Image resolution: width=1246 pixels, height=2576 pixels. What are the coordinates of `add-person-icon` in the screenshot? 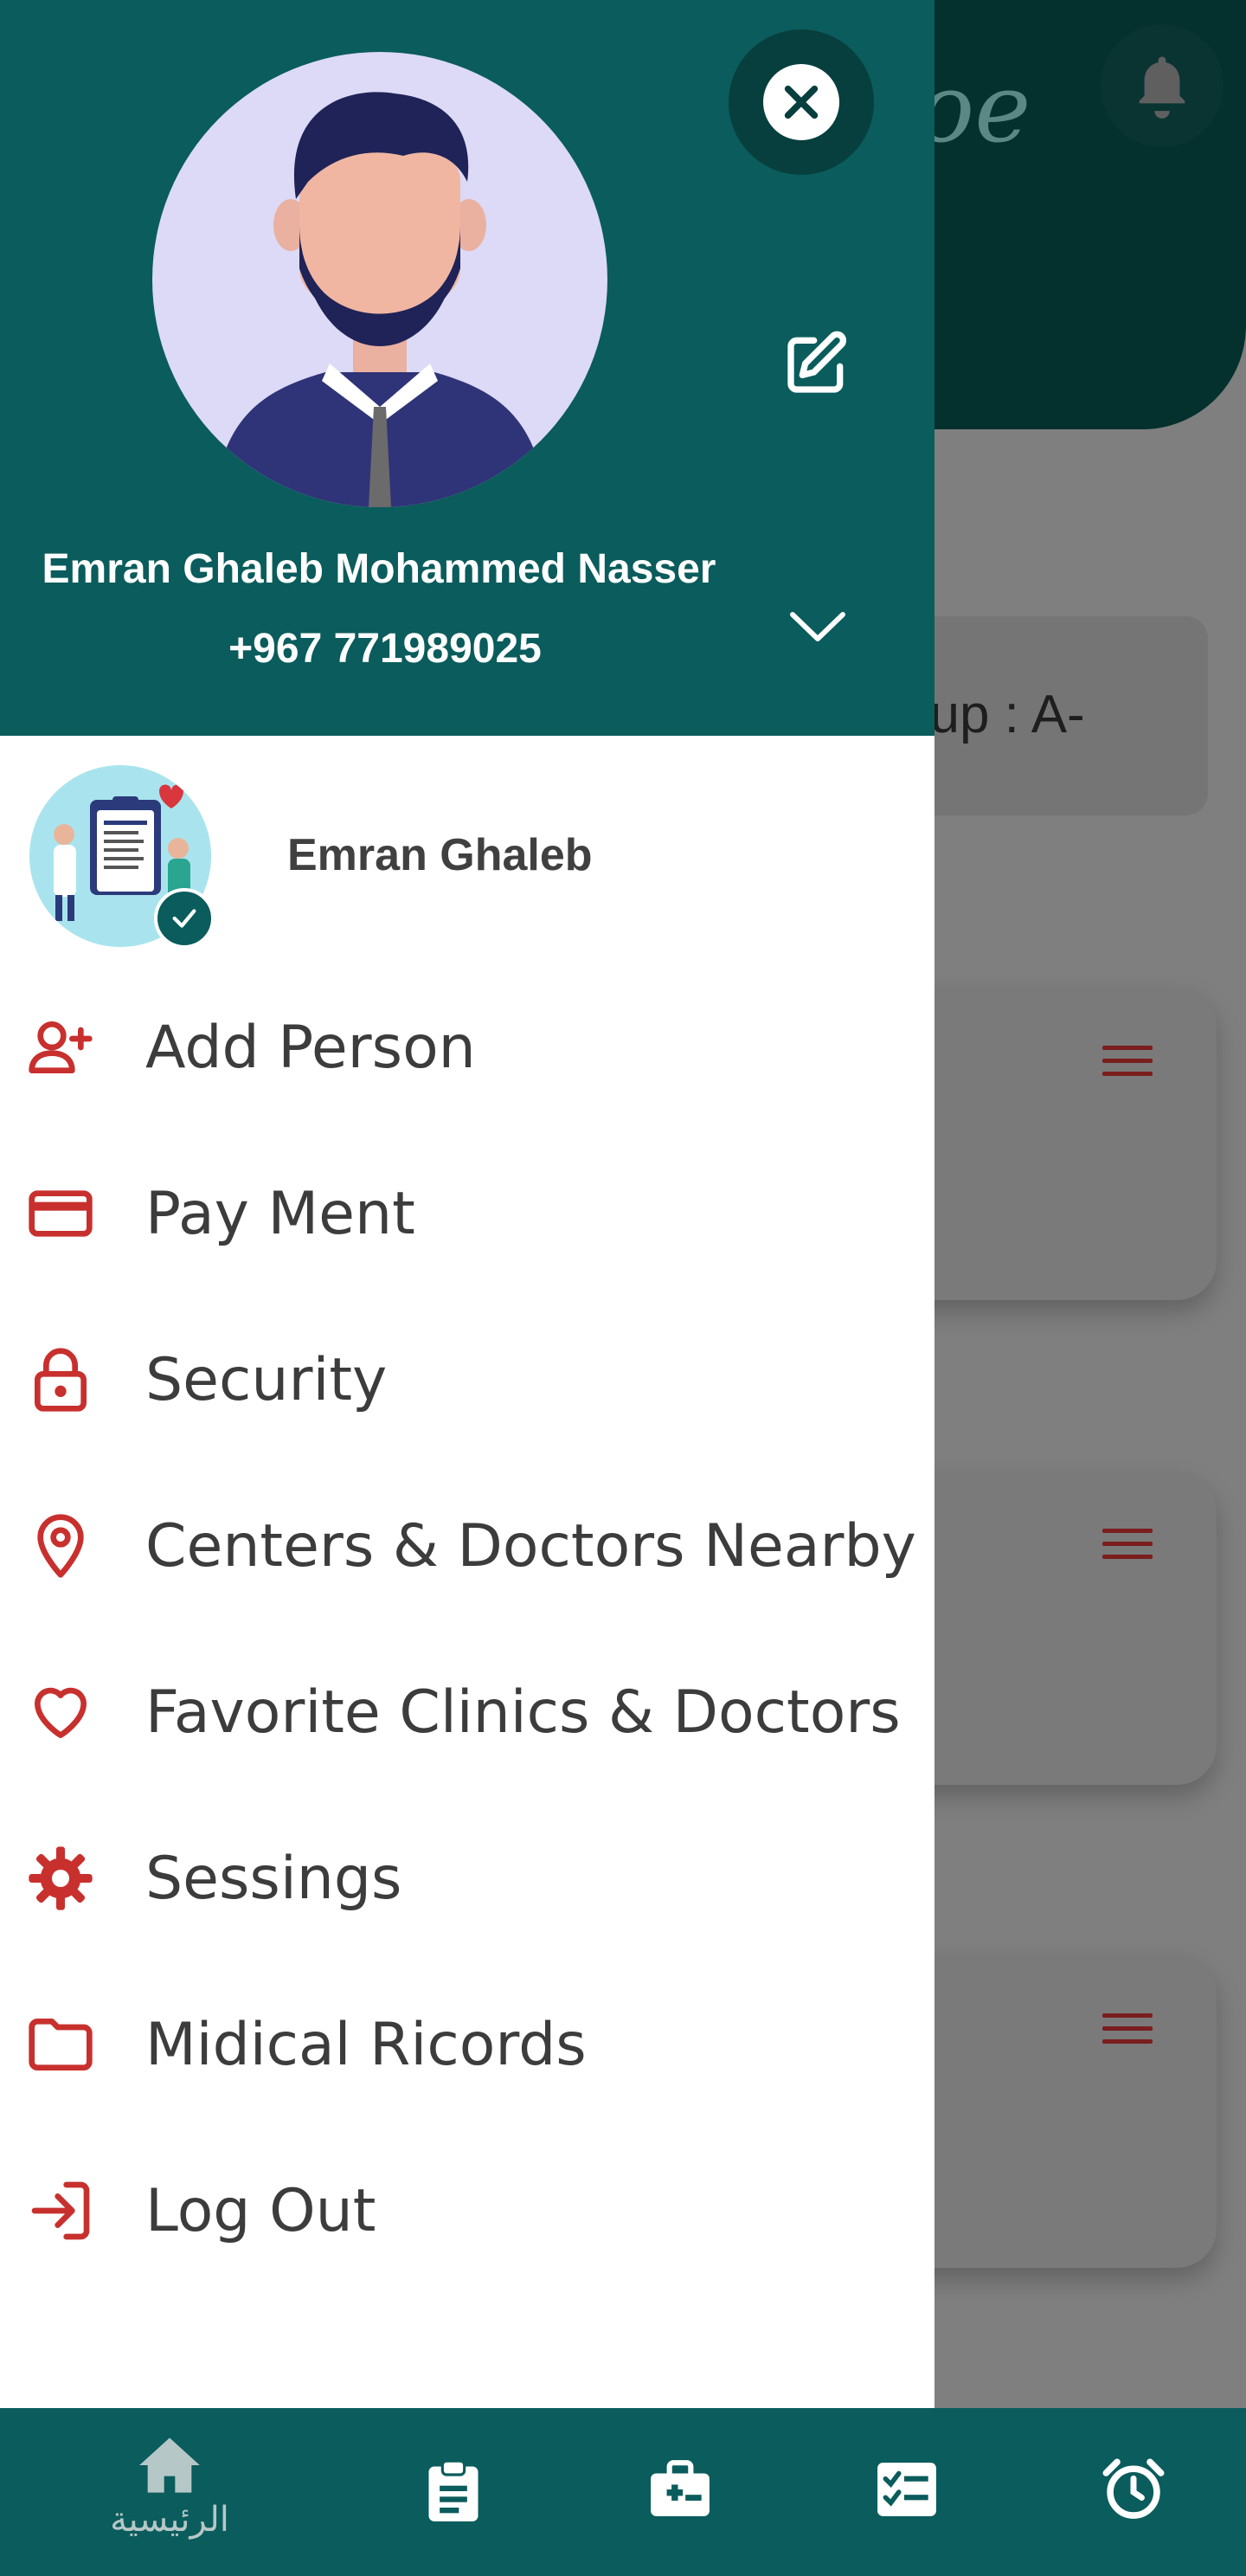 It's located at (61, 1047).